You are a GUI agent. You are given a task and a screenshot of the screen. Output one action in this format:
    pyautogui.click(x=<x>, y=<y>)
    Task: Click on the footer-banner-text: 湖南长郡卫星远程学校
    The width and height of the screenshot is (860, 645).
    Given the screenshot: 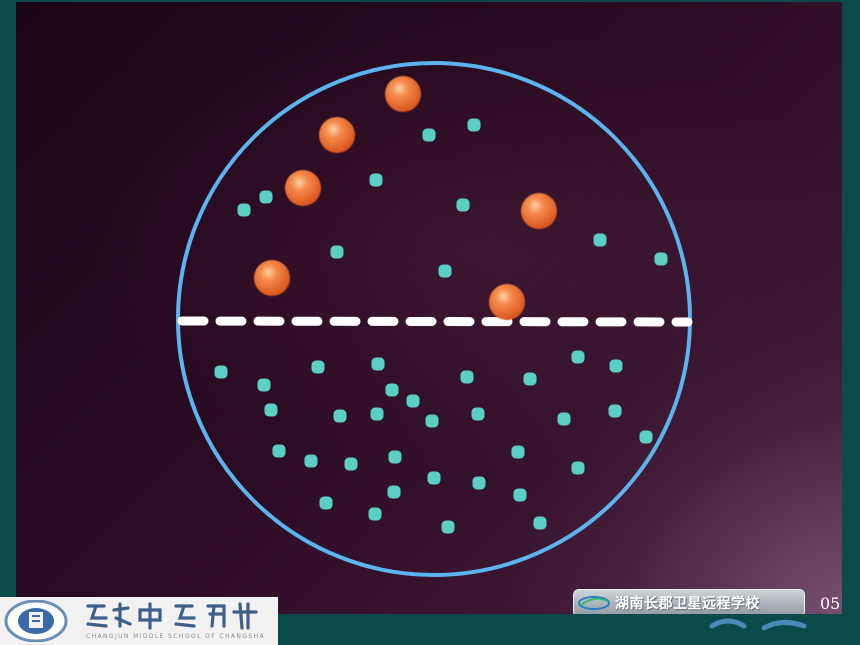 What is the action you would take?
    pyautogui.click(x=687, y=604)
    